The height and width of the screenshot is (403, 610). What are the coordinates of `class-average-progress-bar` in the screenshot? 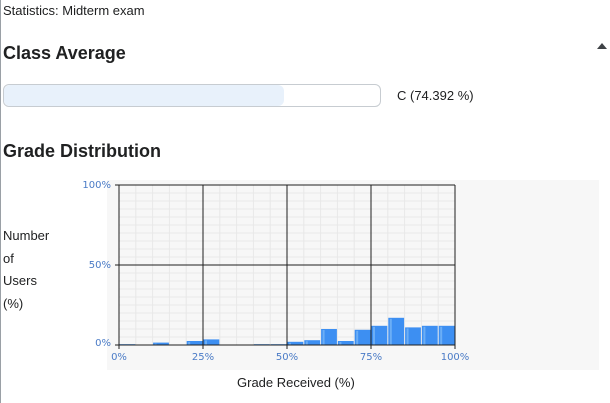 It's located at (192, 95).